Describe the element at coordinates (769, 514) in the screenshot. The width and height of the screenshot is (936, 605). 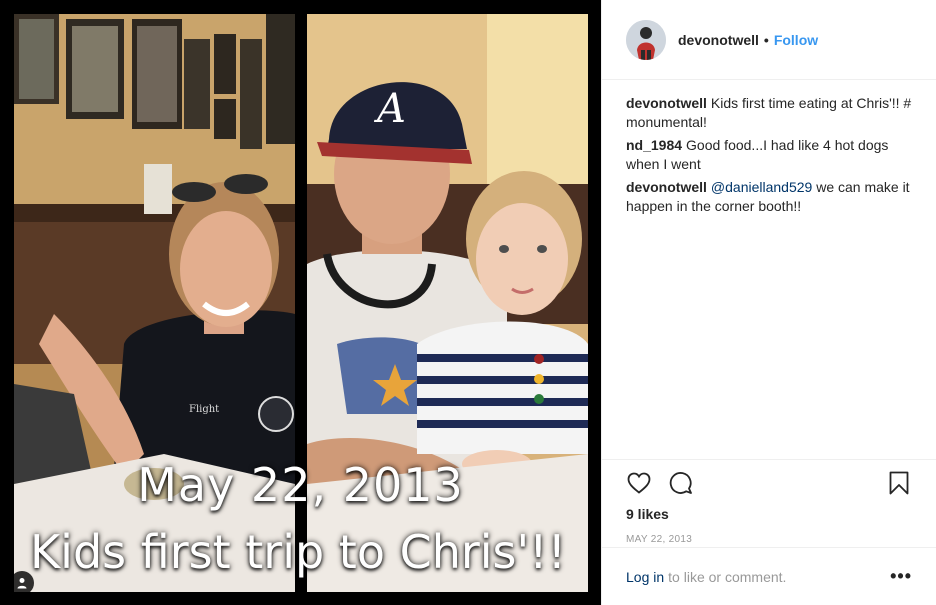
I see `likes-count: 9 likes` at that location.